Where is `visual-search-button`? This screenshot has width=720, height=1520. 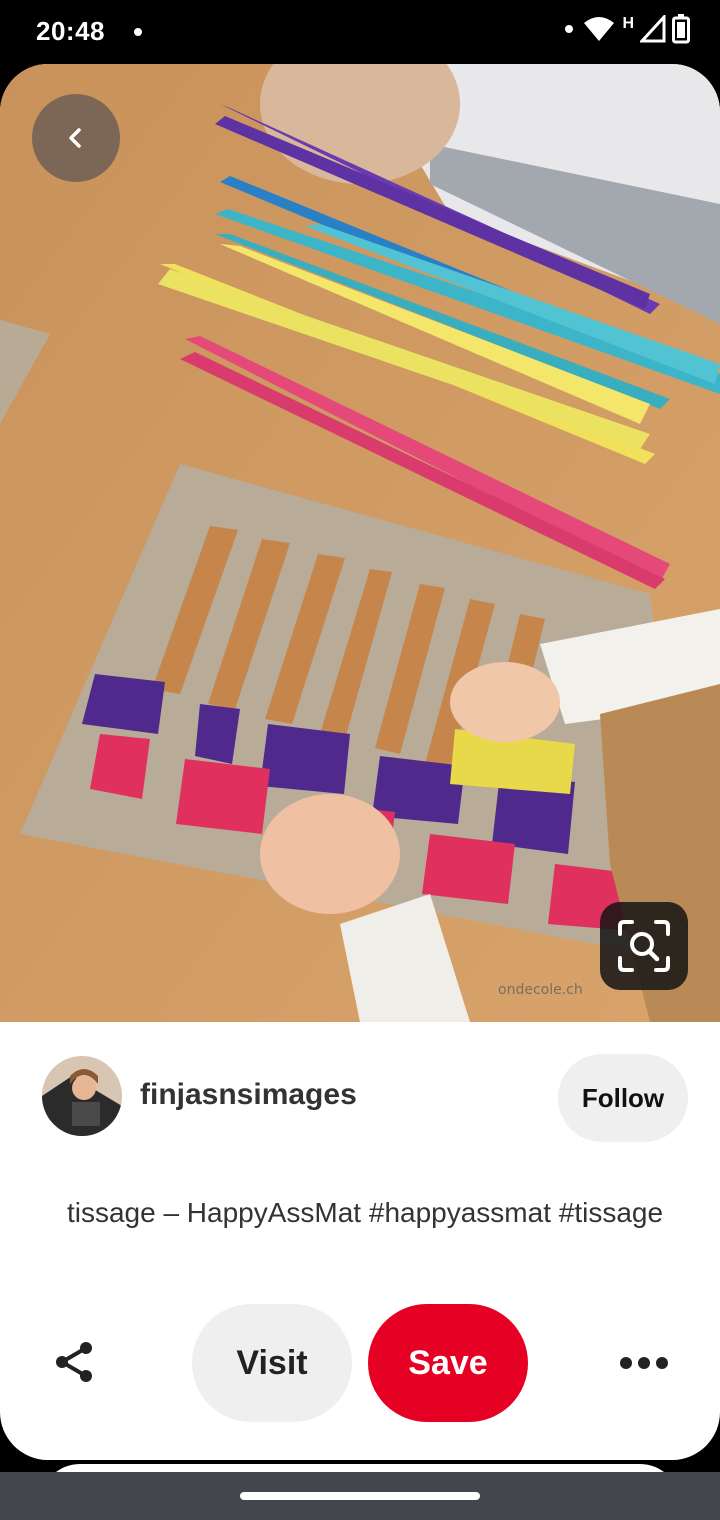 visual-search-button is located at coordinates (644, 946).